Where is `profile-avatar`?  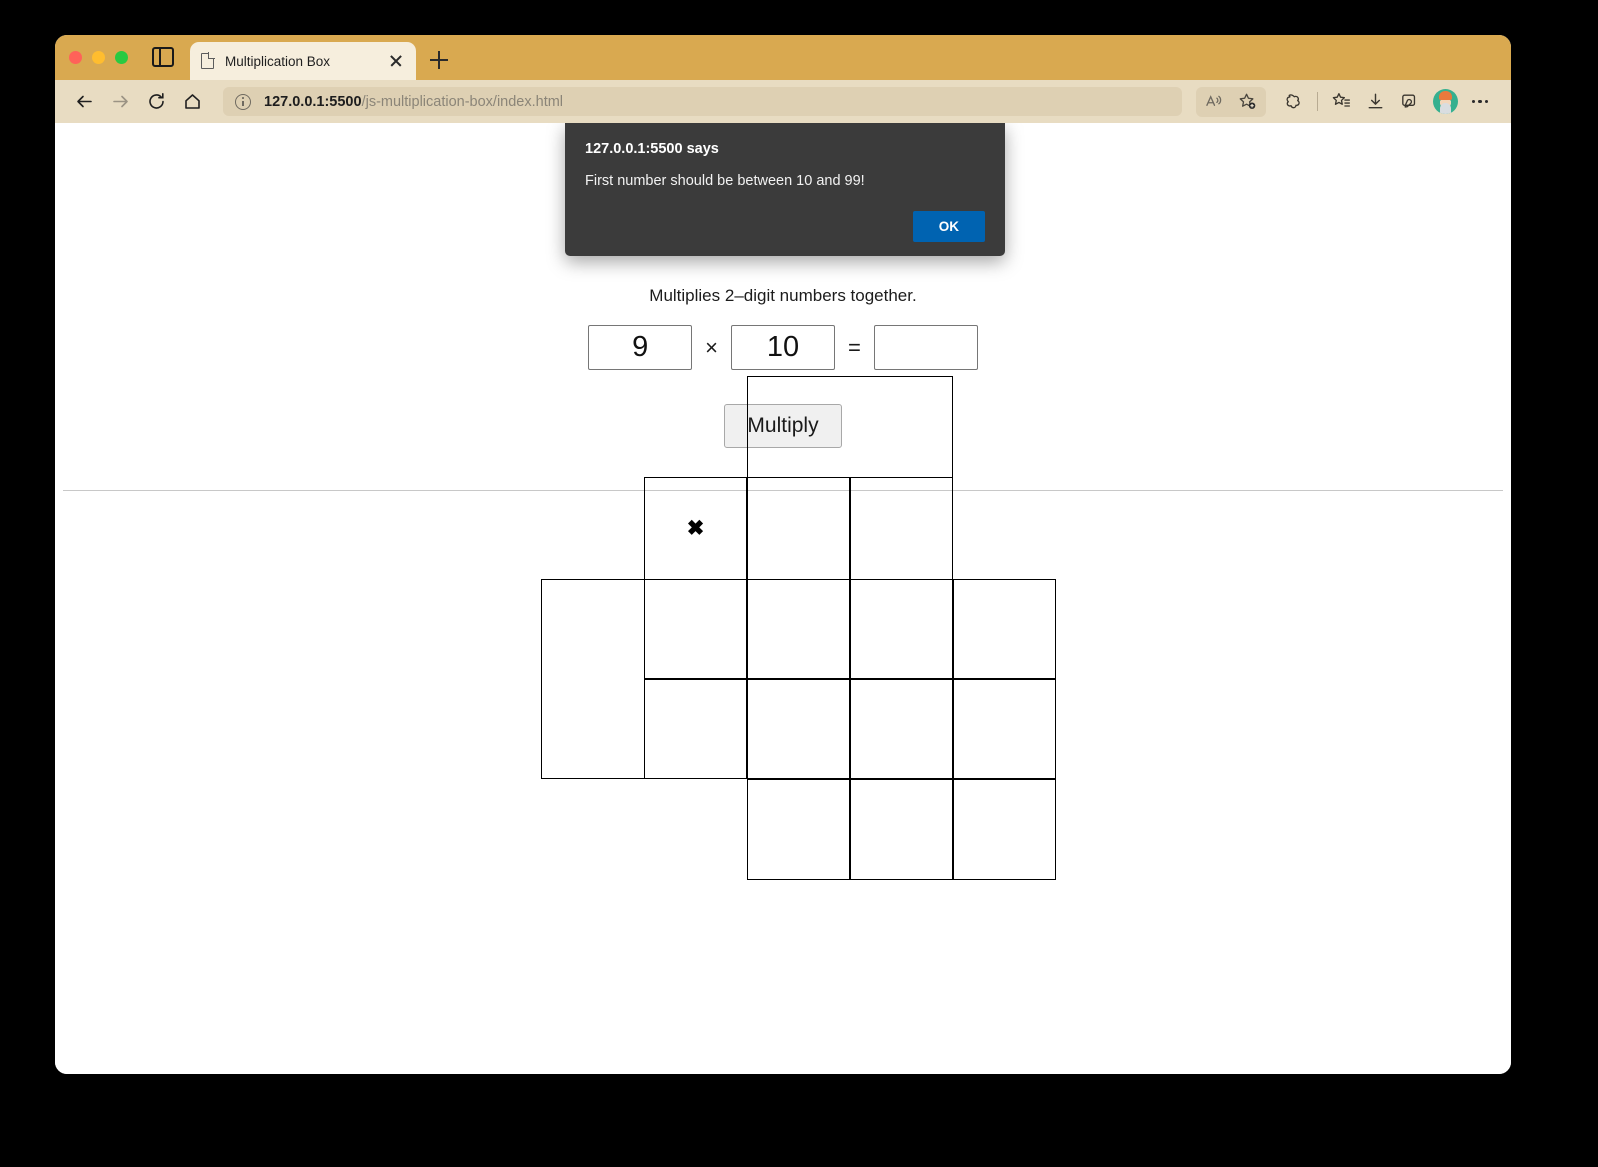
profile-avatar is located at coordinates (1445, 101).